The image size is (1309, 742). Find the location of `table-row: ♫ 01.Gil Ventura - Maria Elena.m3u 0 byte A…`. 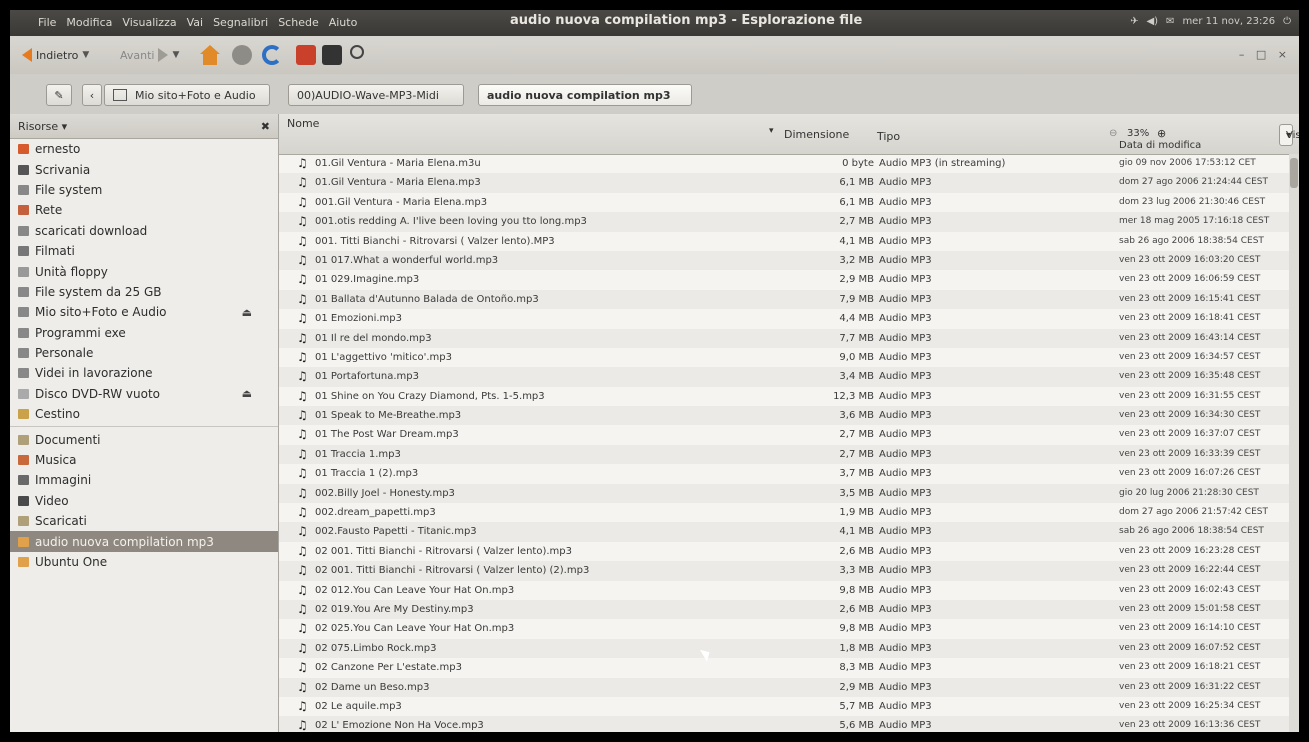

table-row: ♫ 01.Gil Ventura - Maria Elena.m3u 0 byte A… is located at coordinates (789, 163).